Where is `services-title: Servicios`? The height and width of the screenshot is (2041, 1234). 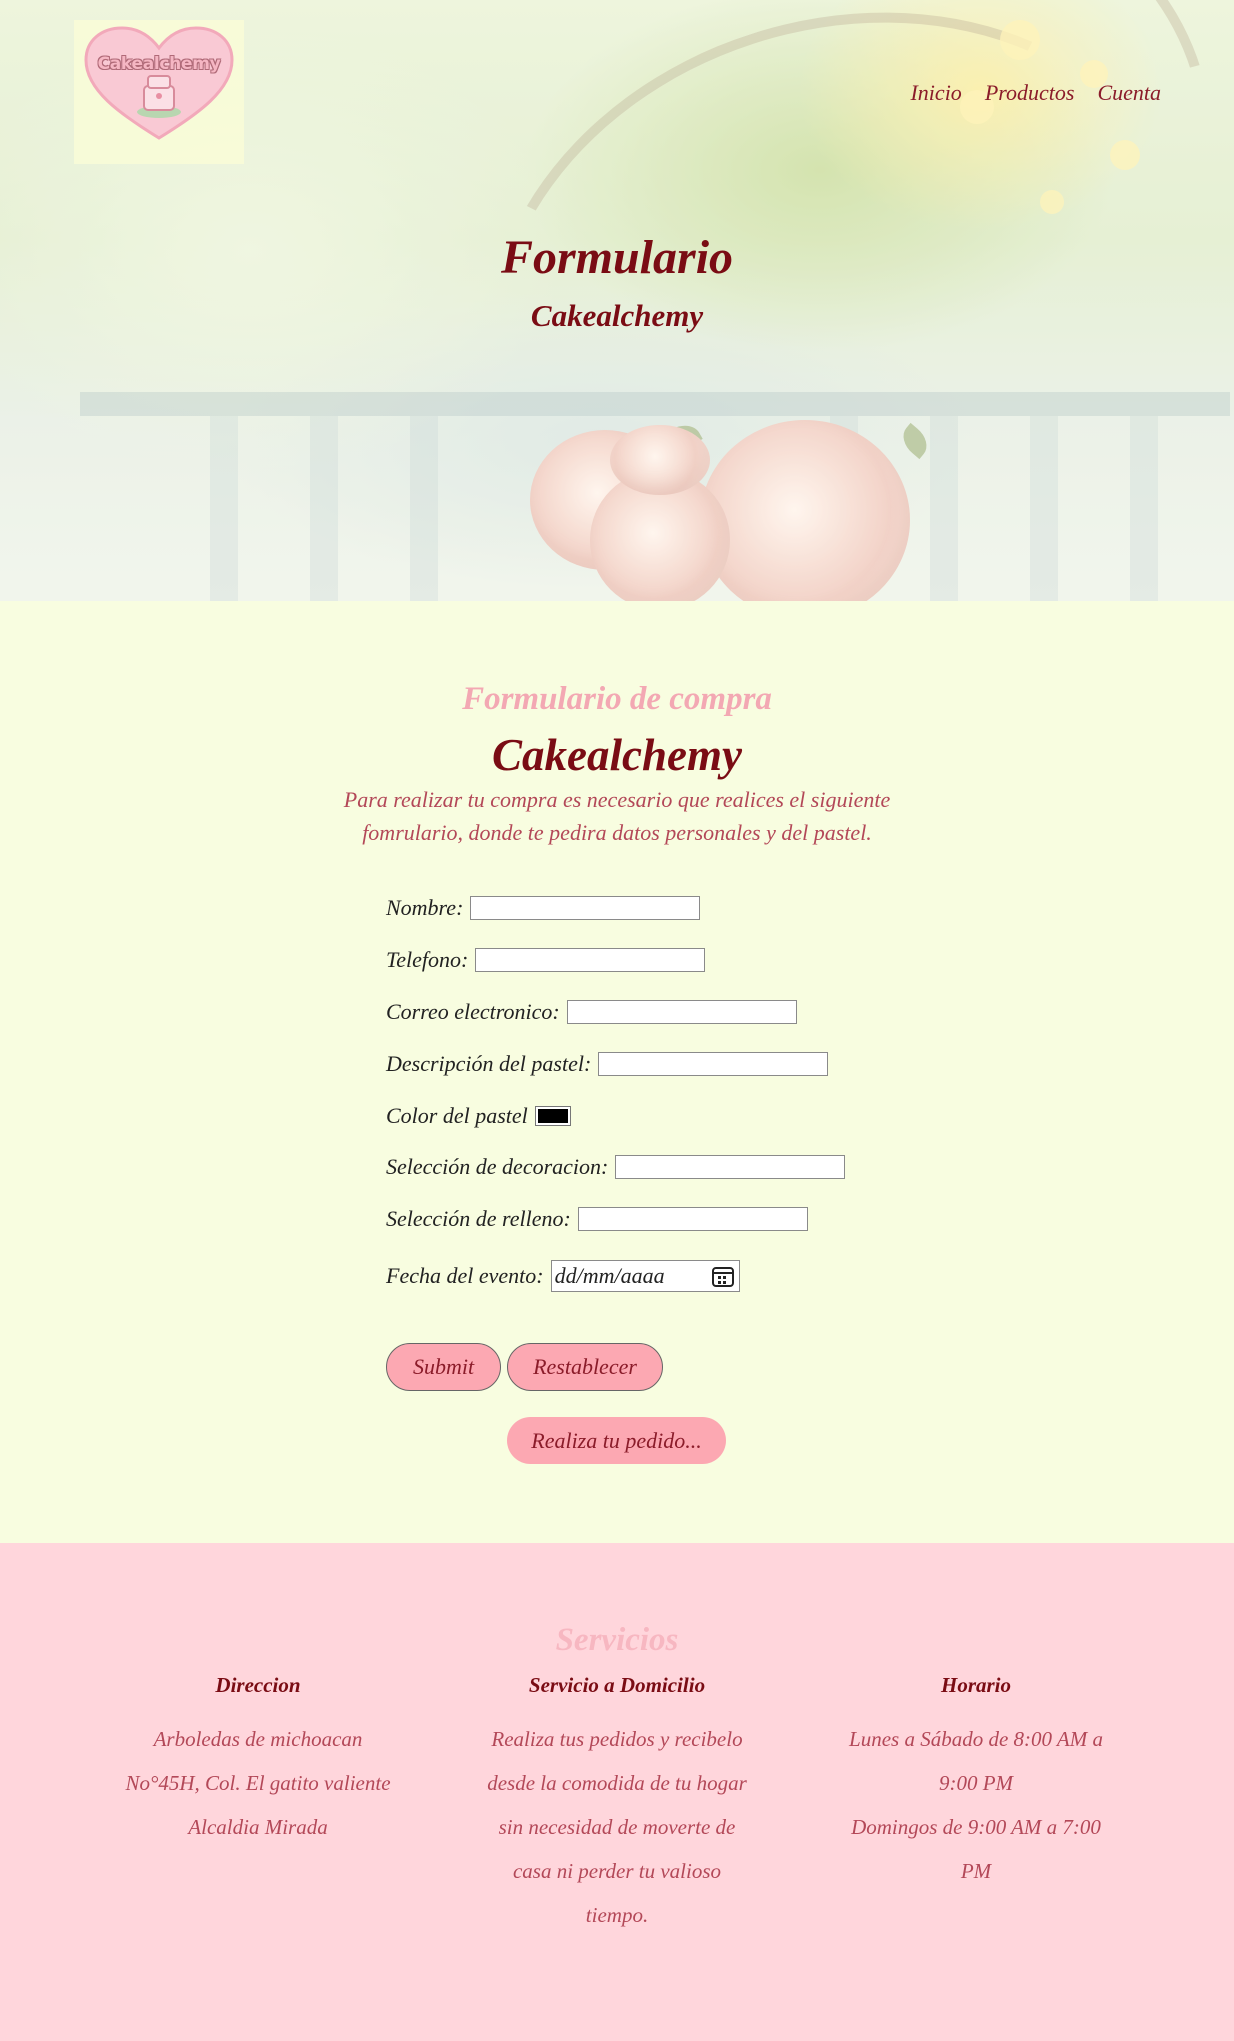
services-title: Servicios is located at coordinates (617, 1640).